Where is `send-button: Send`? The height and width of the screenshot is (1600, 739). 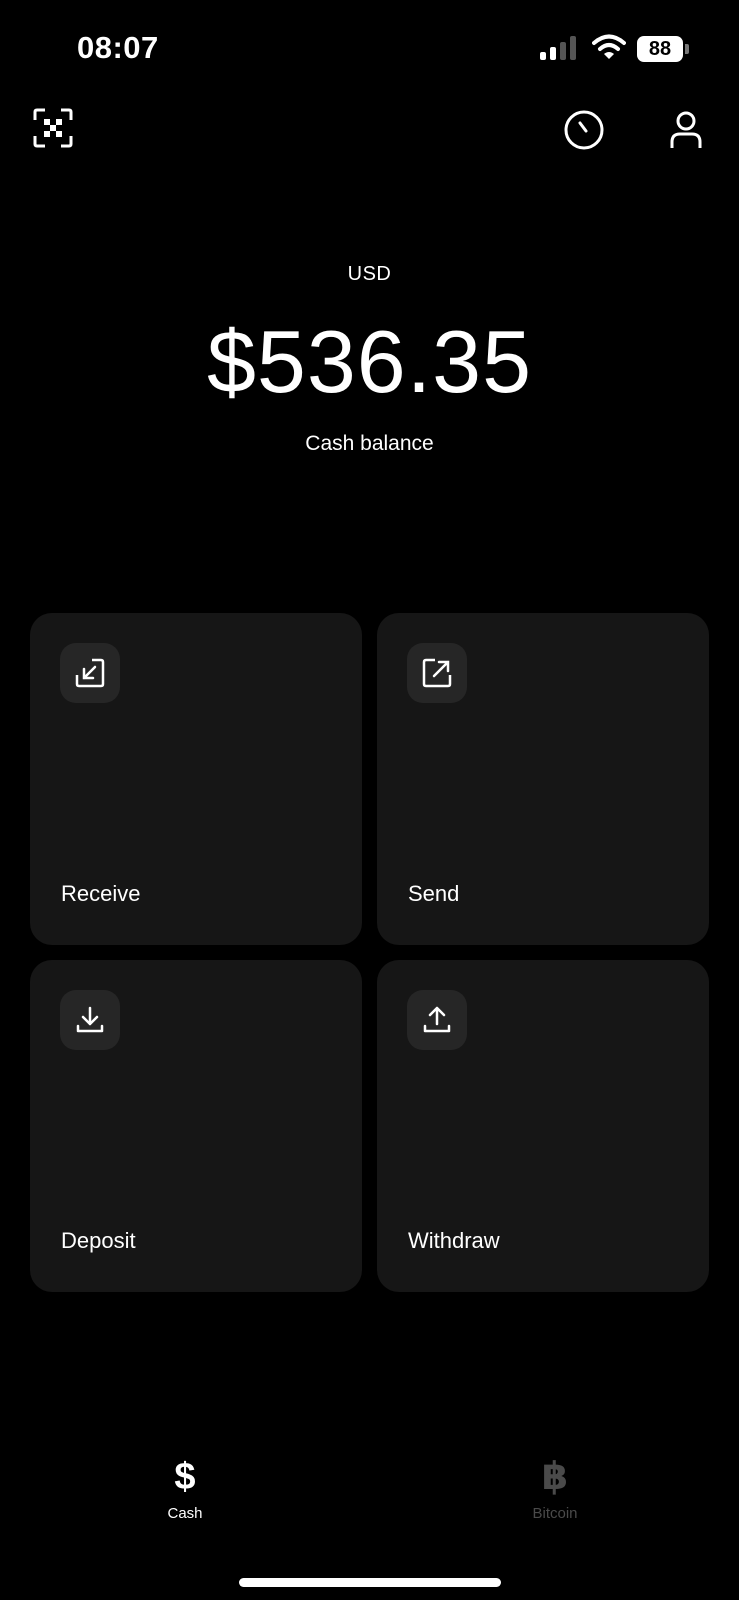
send-button: Send is located at coordinates (543, 779).